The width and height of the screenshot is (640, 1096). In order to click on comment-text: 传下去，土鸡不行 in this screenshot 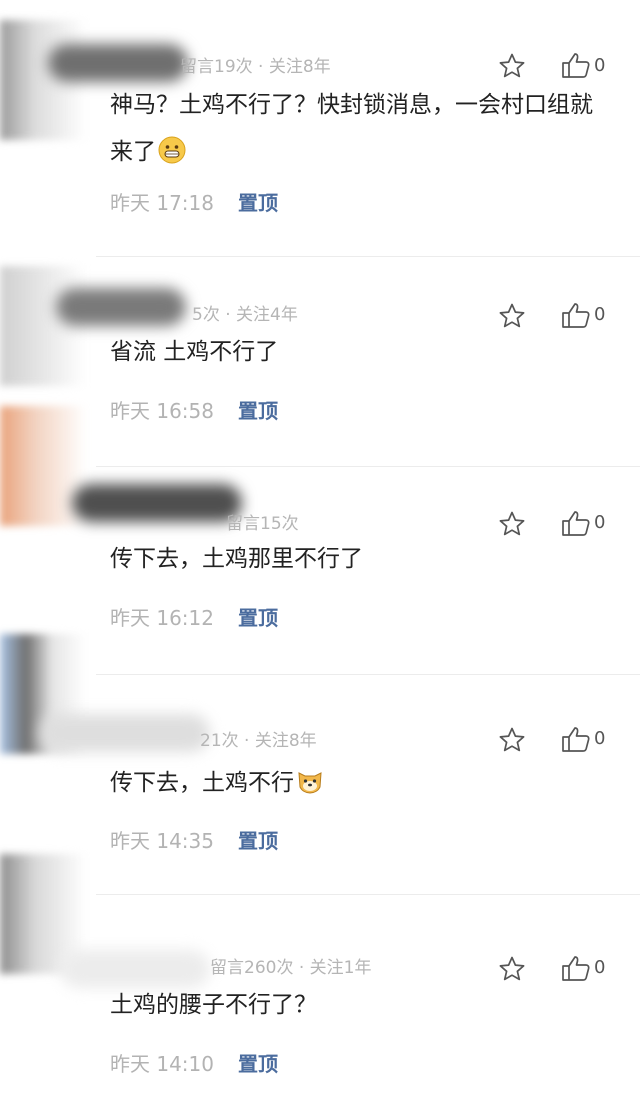, I will do `click(361, 783)`.